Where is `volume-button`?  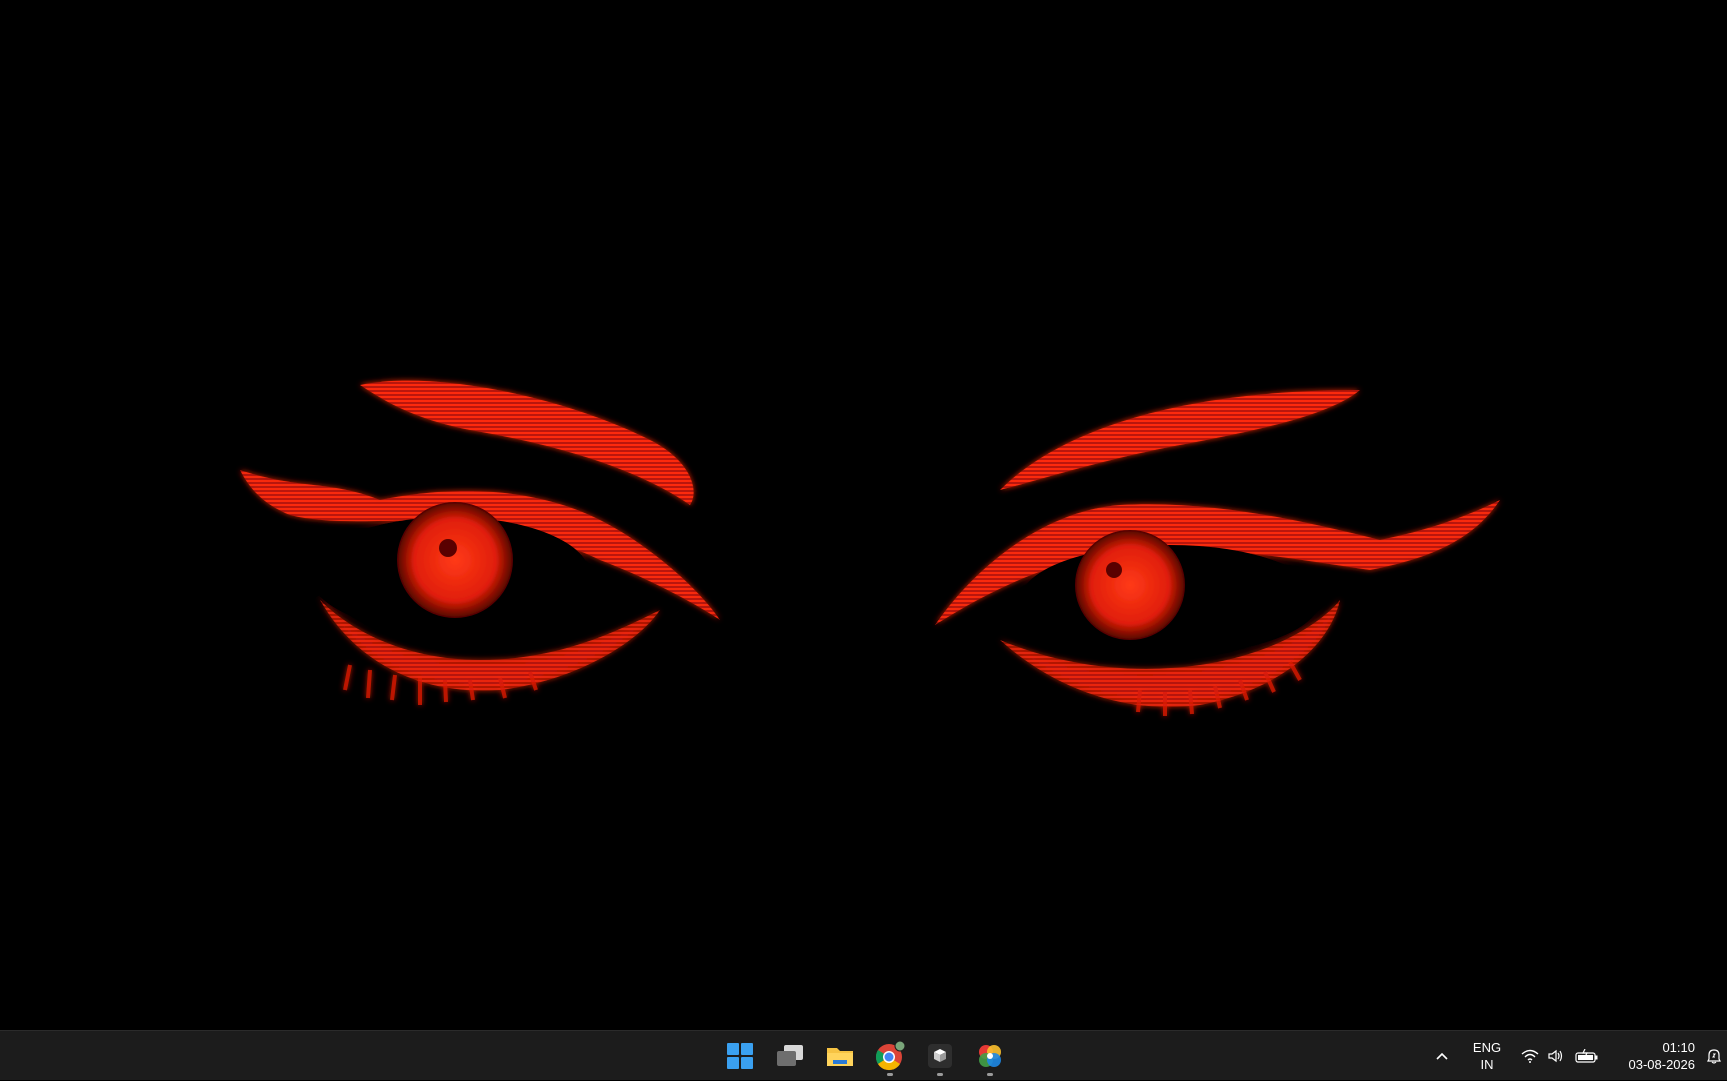 volume-button is located at coordinates (1556, 1056).